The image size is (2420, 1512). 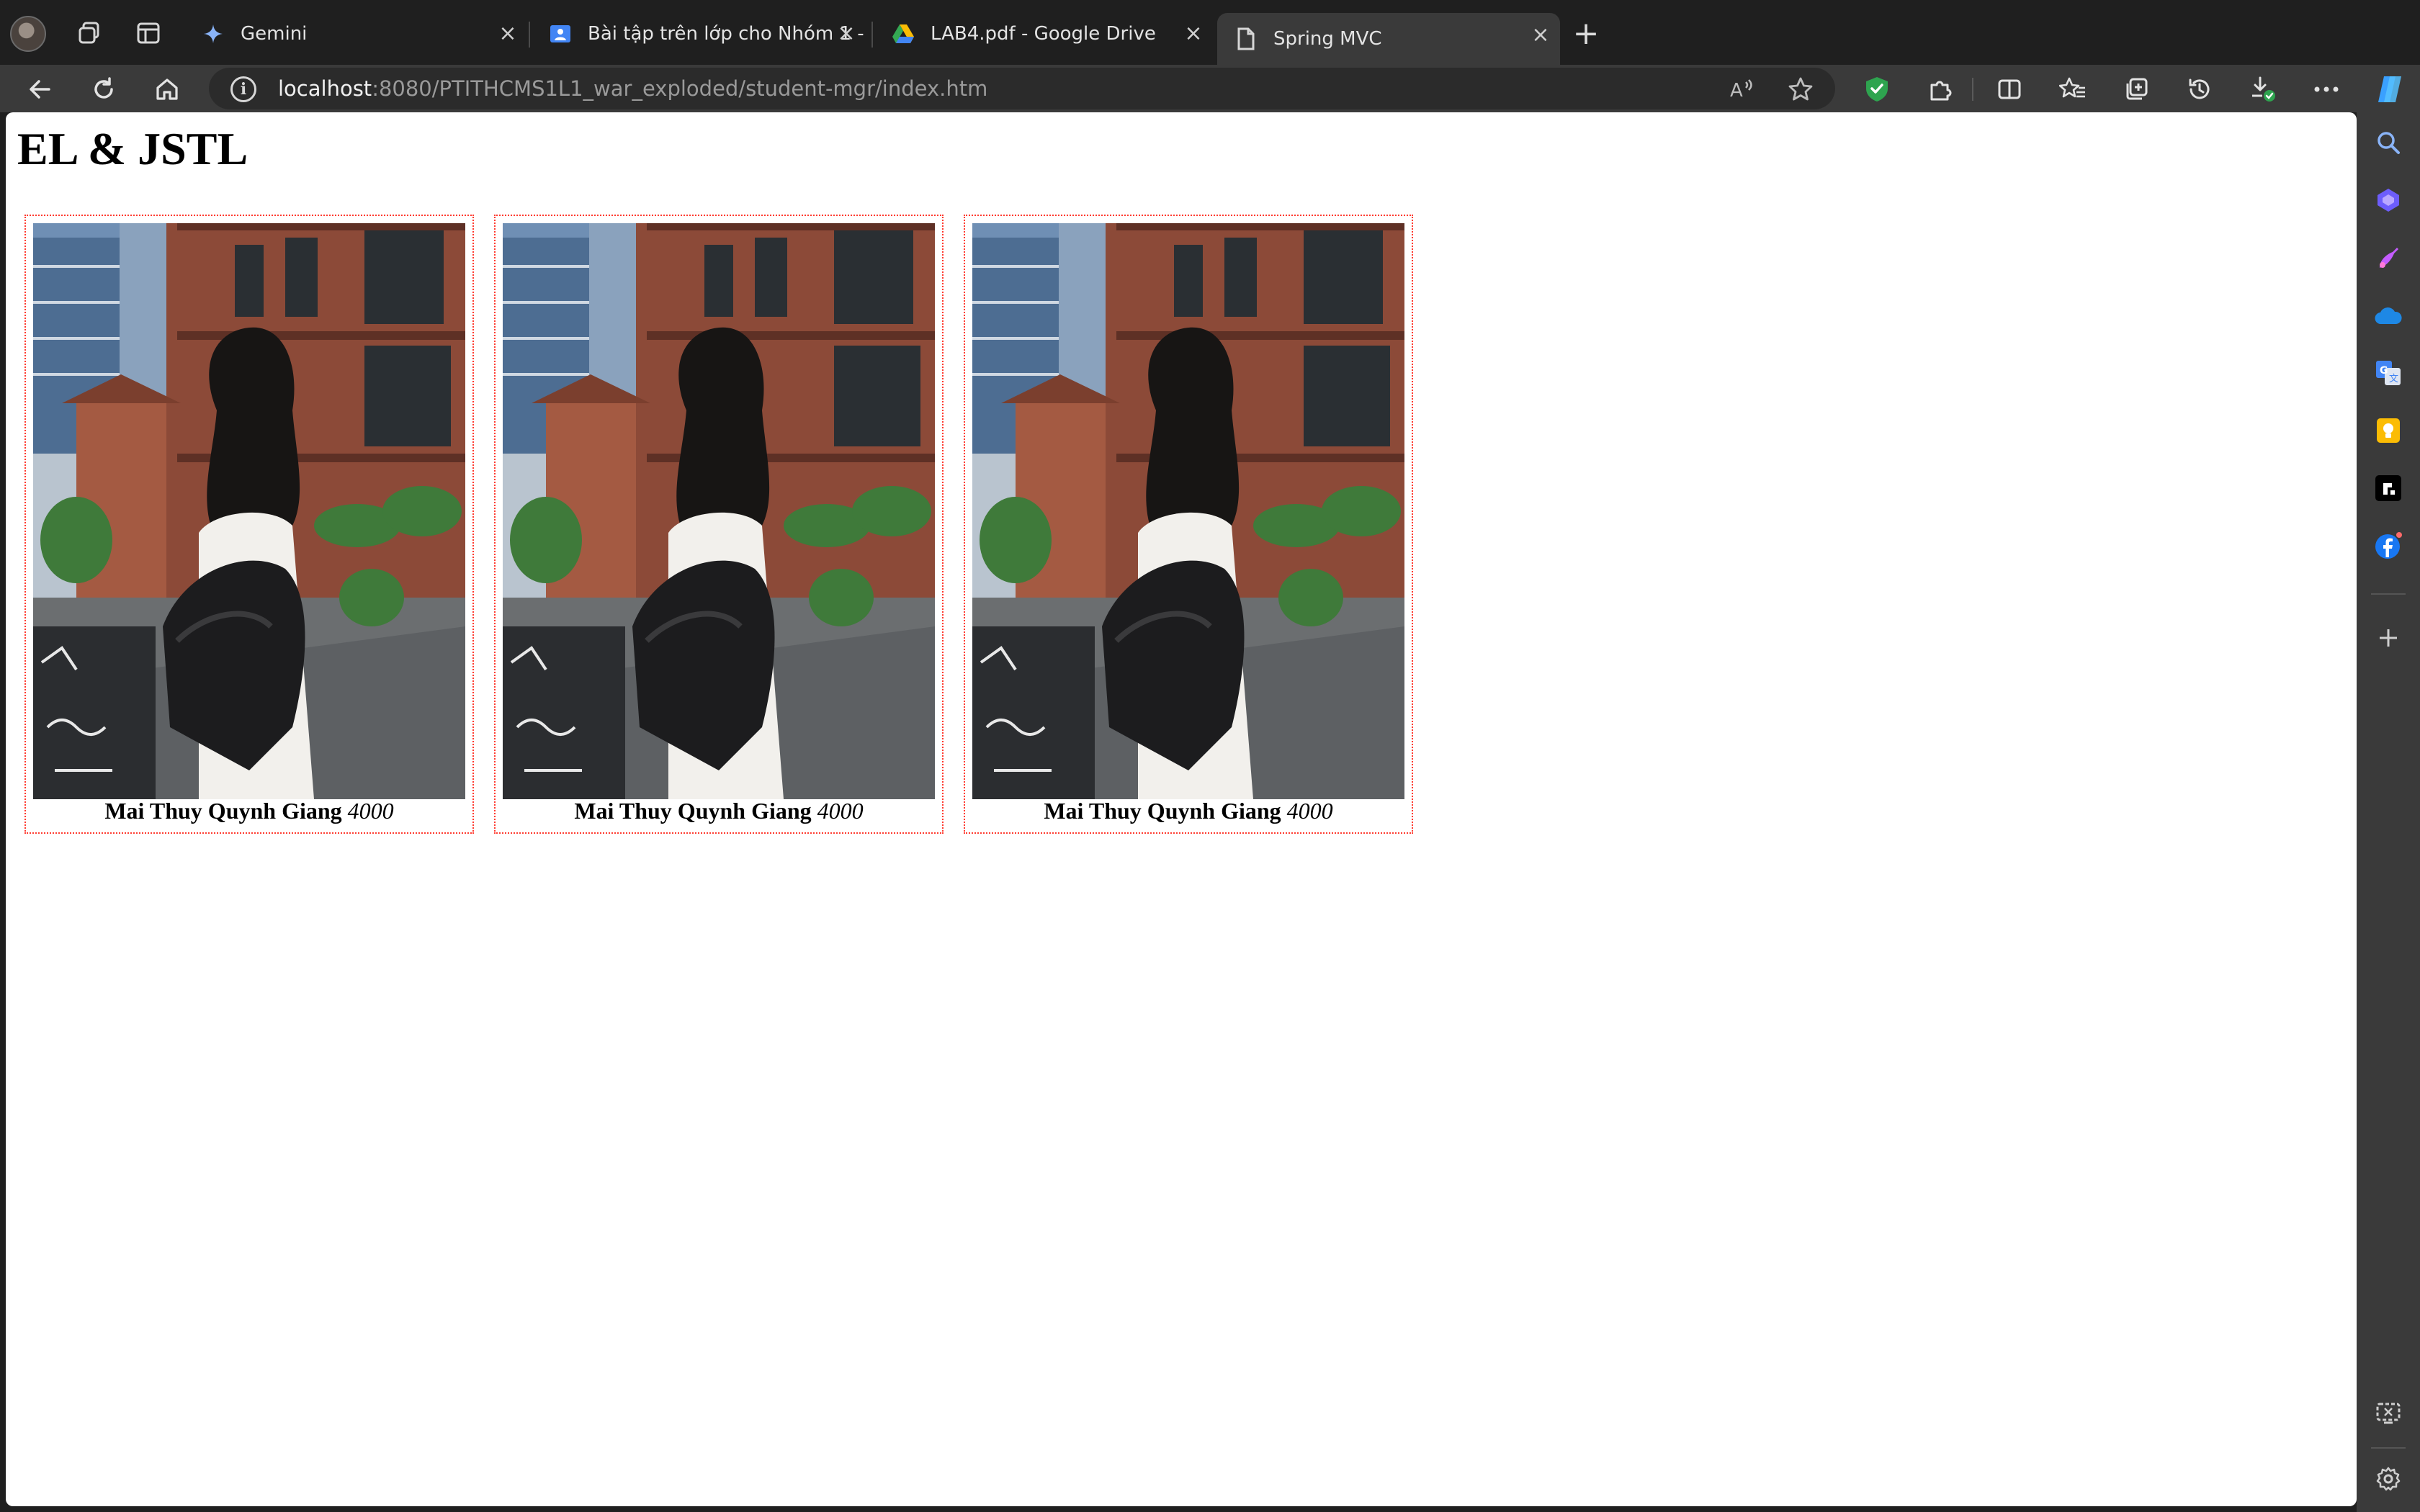 I want to click on refresh-icon, so click(x=104, y=89).